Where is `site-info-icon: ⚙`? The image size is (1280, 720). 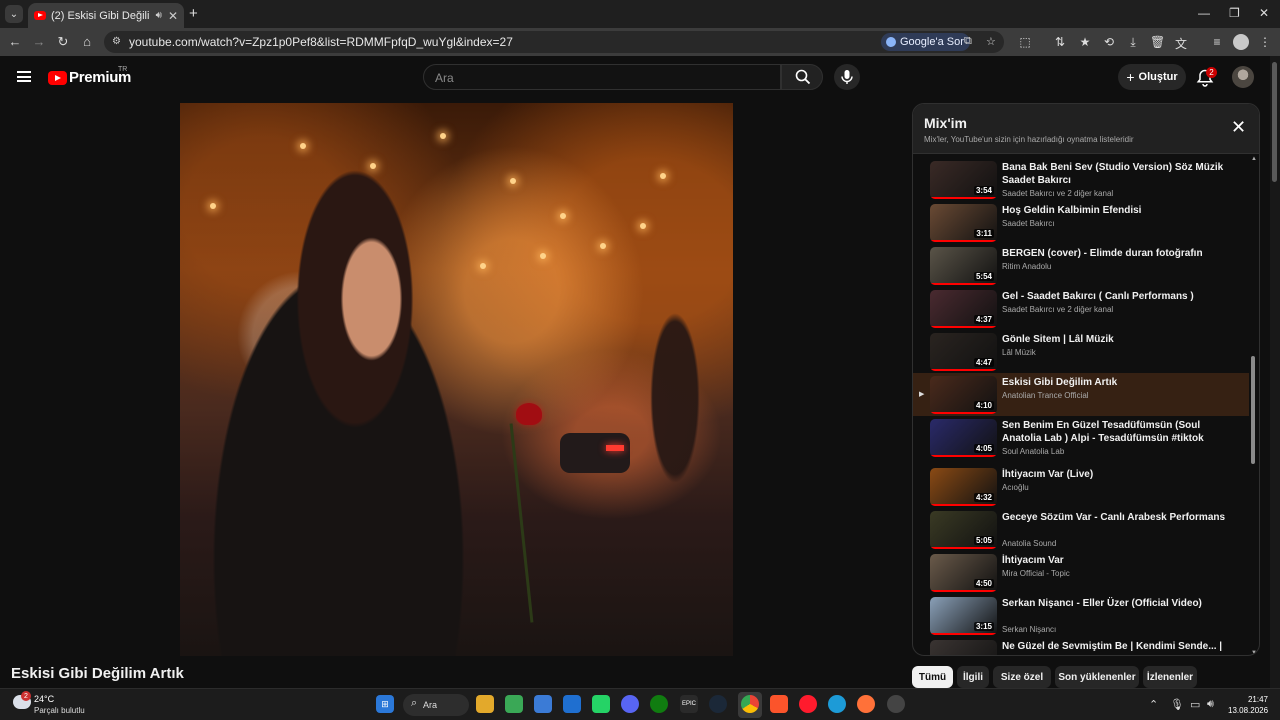 site-info-icon: ⚙ is located at coordinates (116, 41).